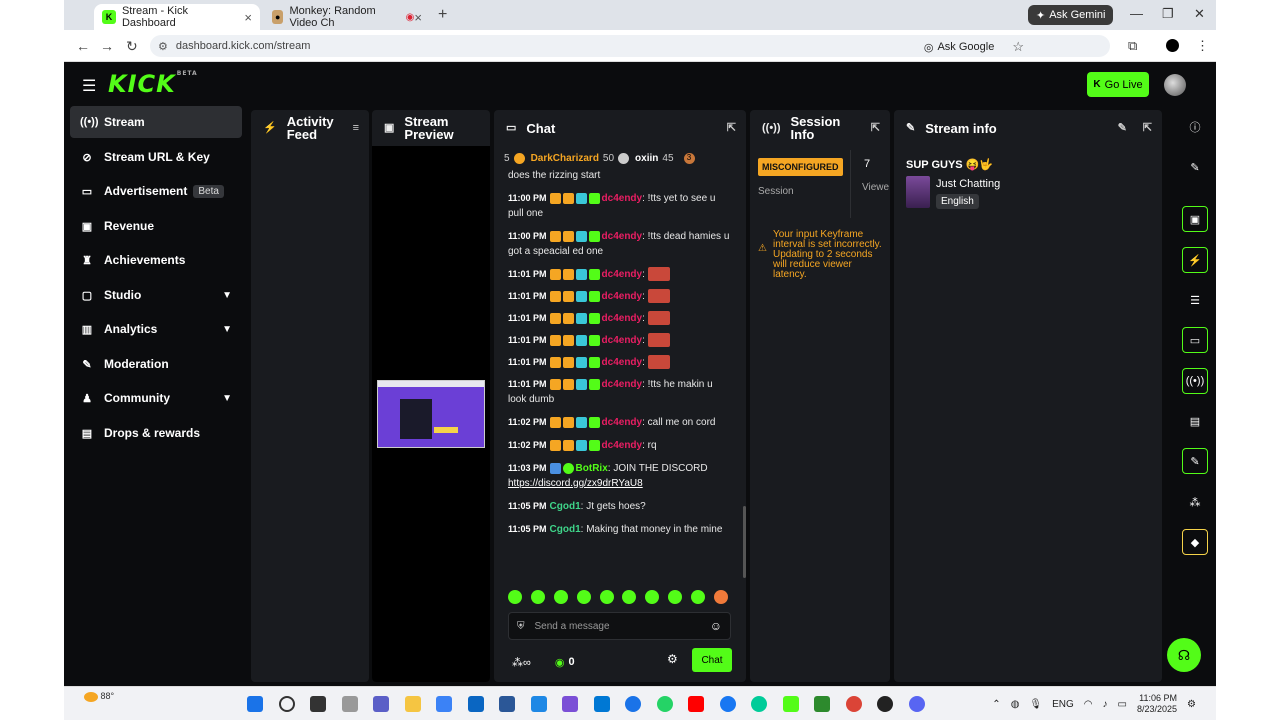  I want to click on chrome-icon, so click(854, 704).